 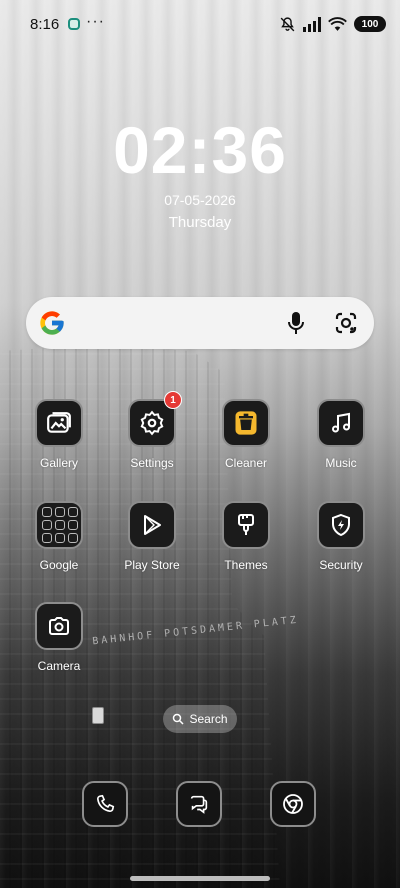 I want to click on home-search-button: Search, so click(x=200, y=719).